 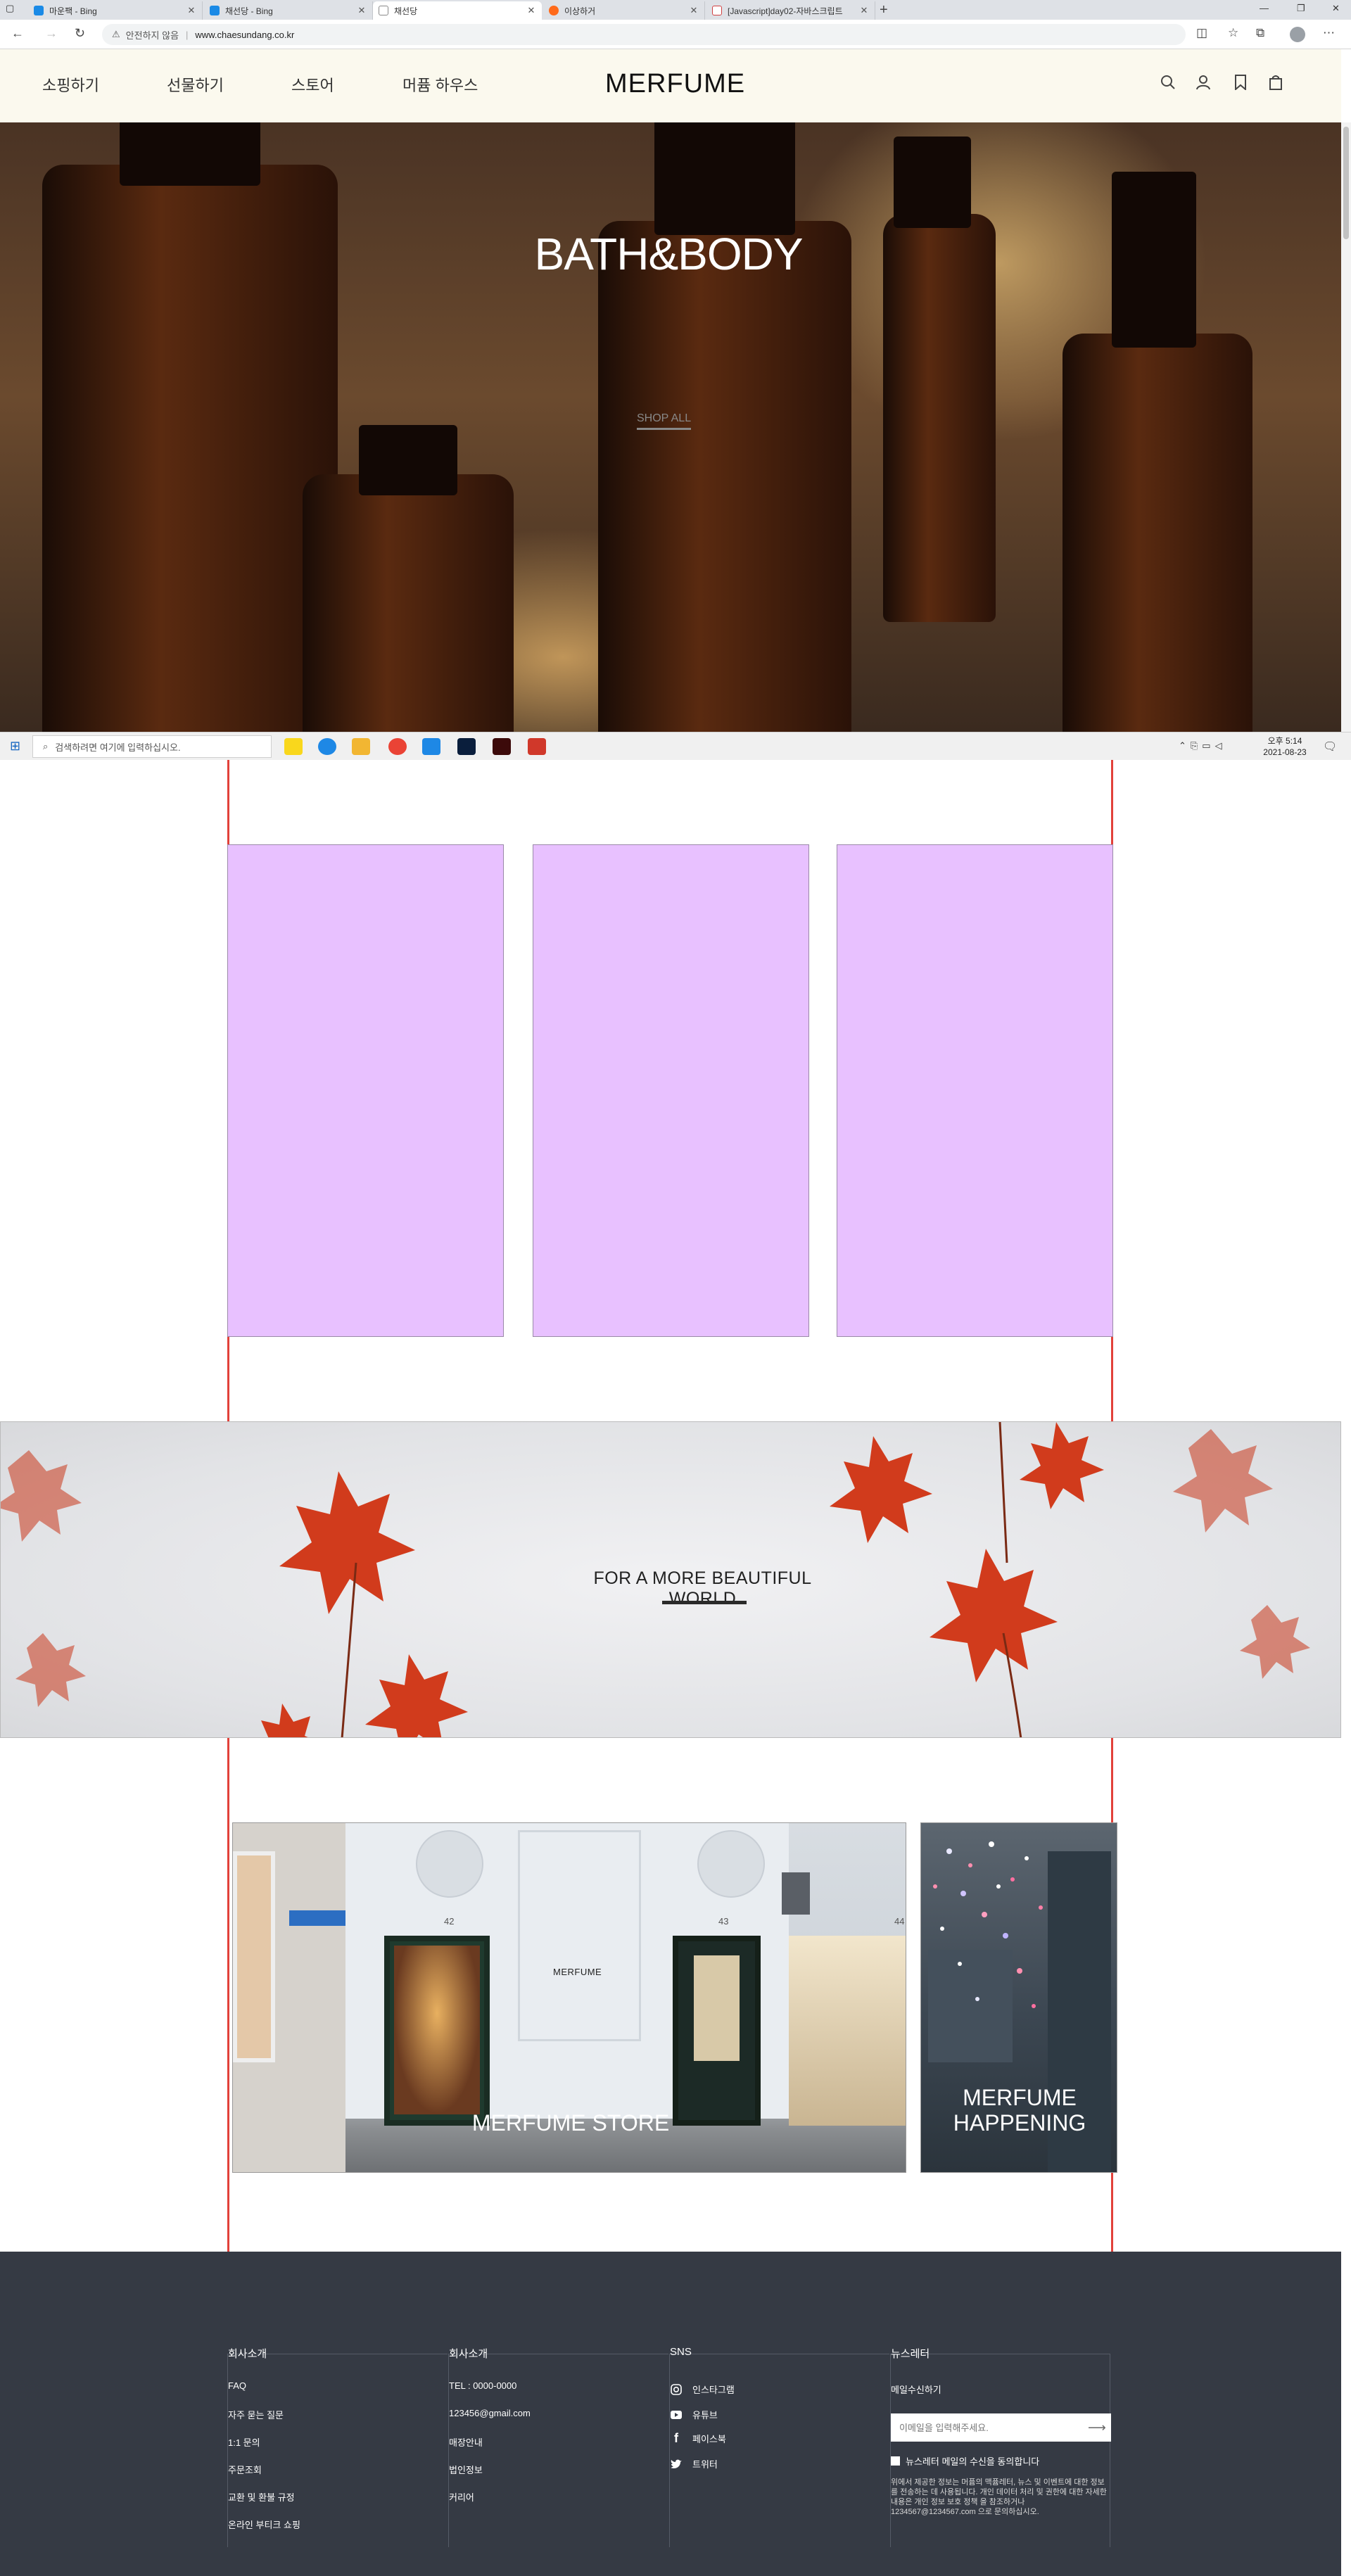 I want to click on browser-tab-5: [Javascript]day02-자바스크립트 ✕, so click(x=790, y=10).